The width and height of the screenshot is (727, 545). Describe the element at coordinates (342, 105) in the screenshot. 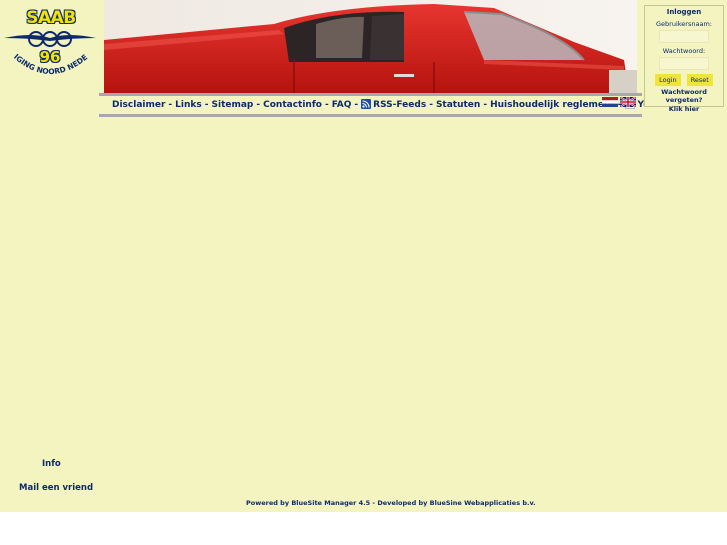

I see `nav-link-faq: FAQ` at that location.